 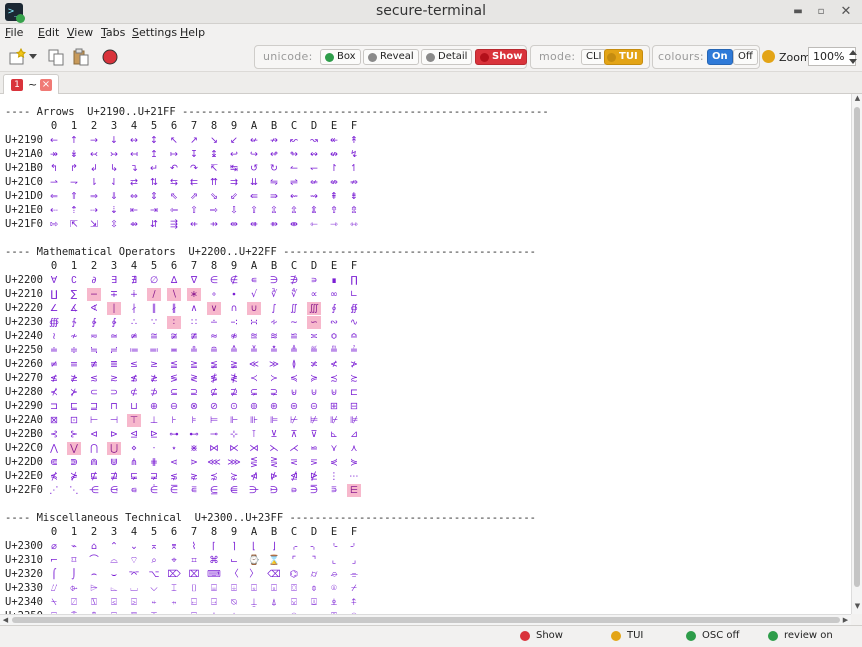 What do you see at coordinates (314, 546) in the screenshot?
I see `unicode-glyph-cell: ⌍` at bounding box center [314, 546].